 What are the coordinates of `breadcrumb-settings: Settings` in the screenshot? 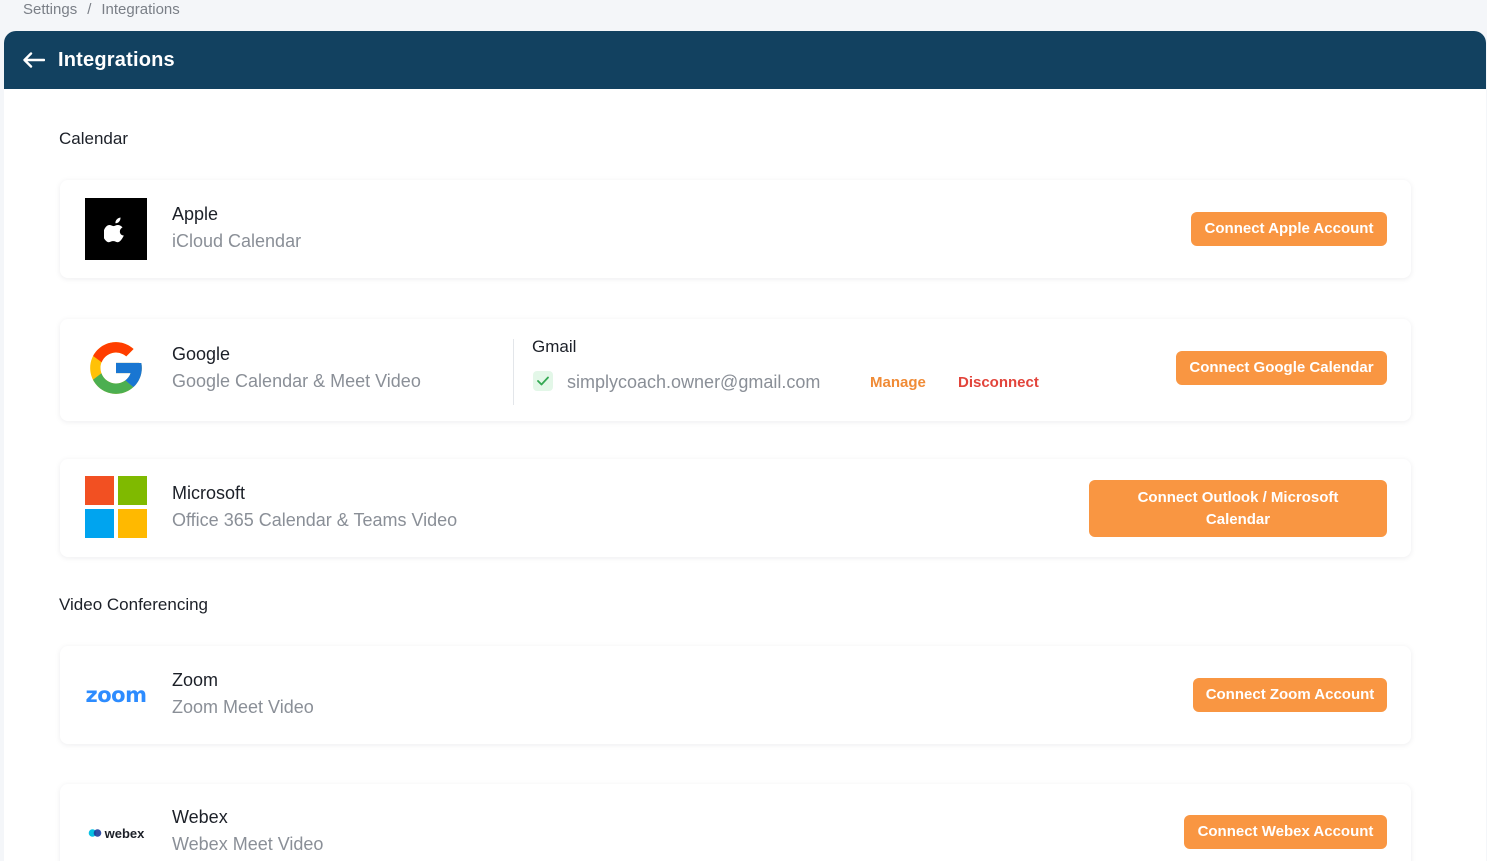 It's located at (50, 9).